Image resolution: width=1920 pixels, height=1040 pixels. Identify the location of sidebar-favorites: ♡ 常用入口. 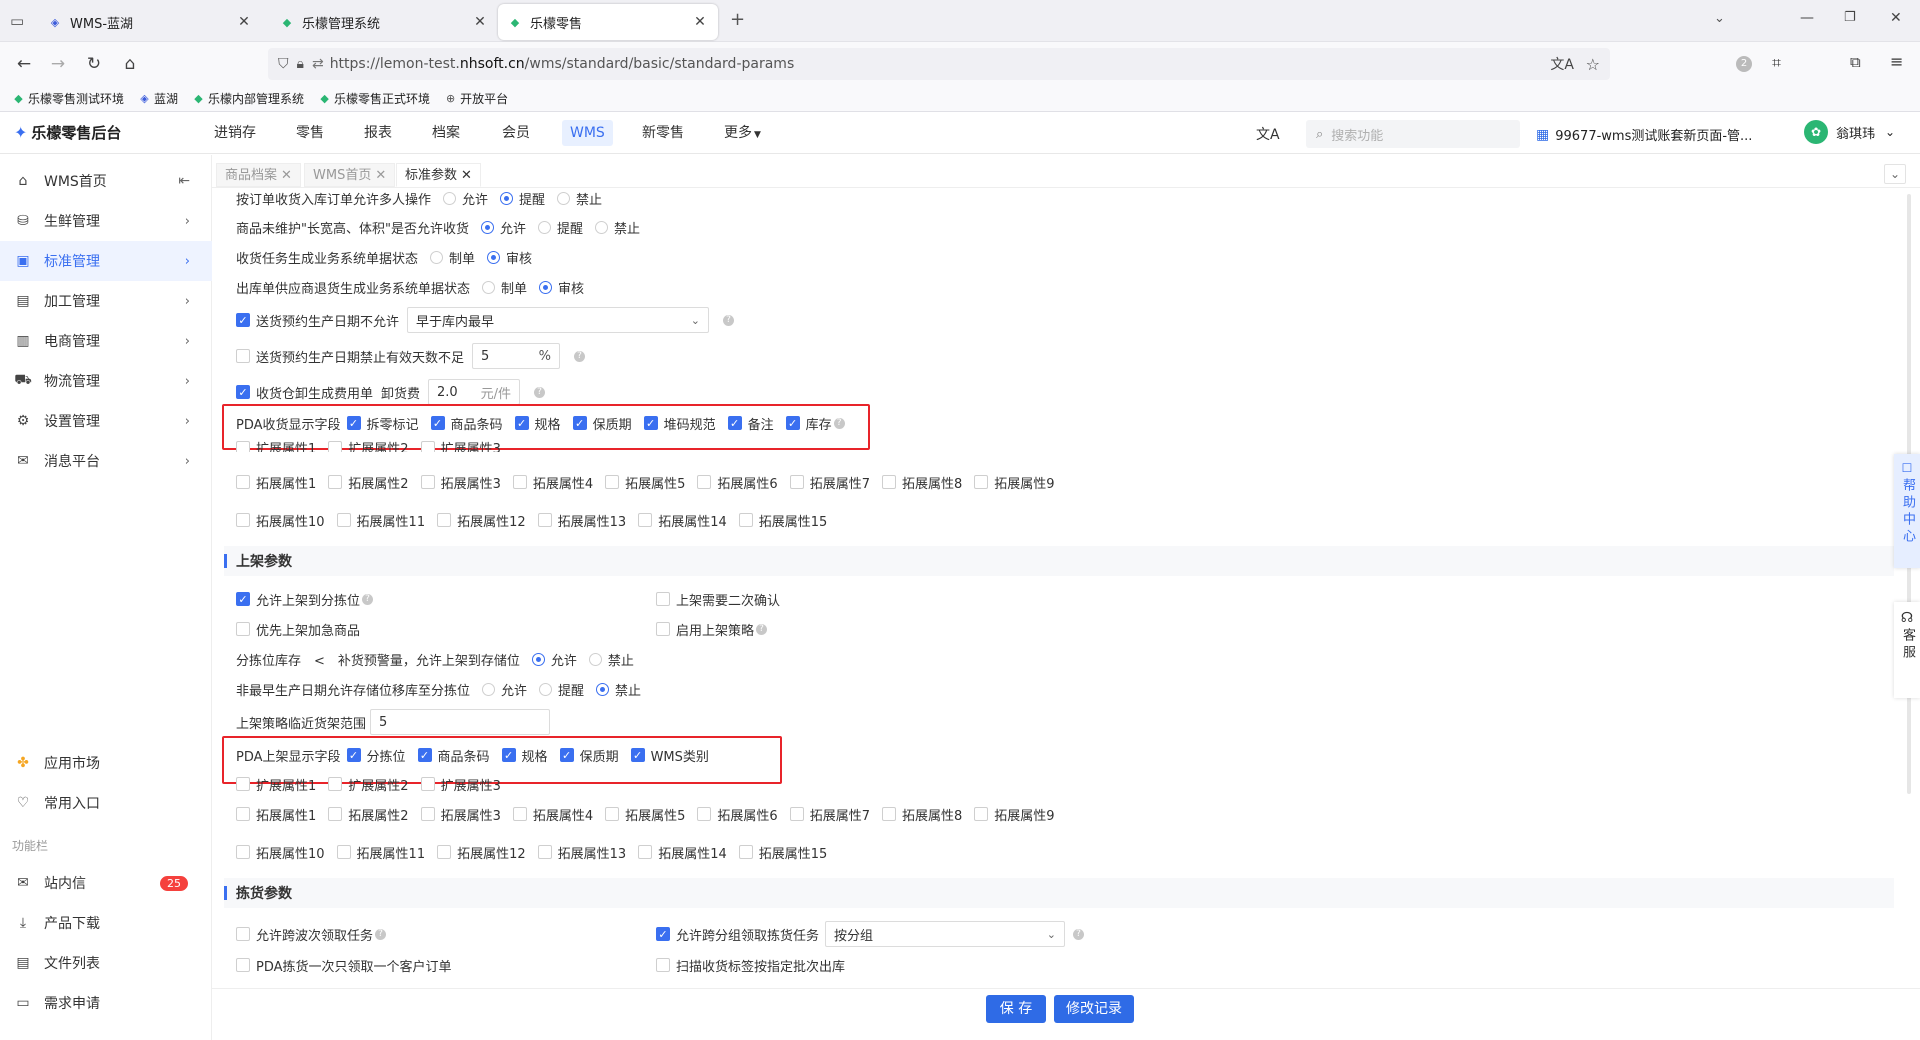
(106, 803).